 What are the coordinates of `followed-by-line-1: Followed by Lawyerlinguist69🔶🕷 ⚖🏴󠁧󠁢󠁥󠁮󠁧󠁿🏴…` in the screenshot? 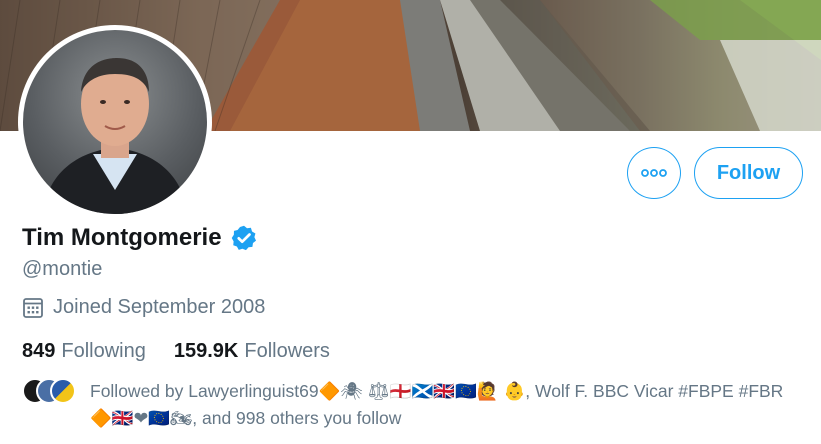 It's located at (437, 391).